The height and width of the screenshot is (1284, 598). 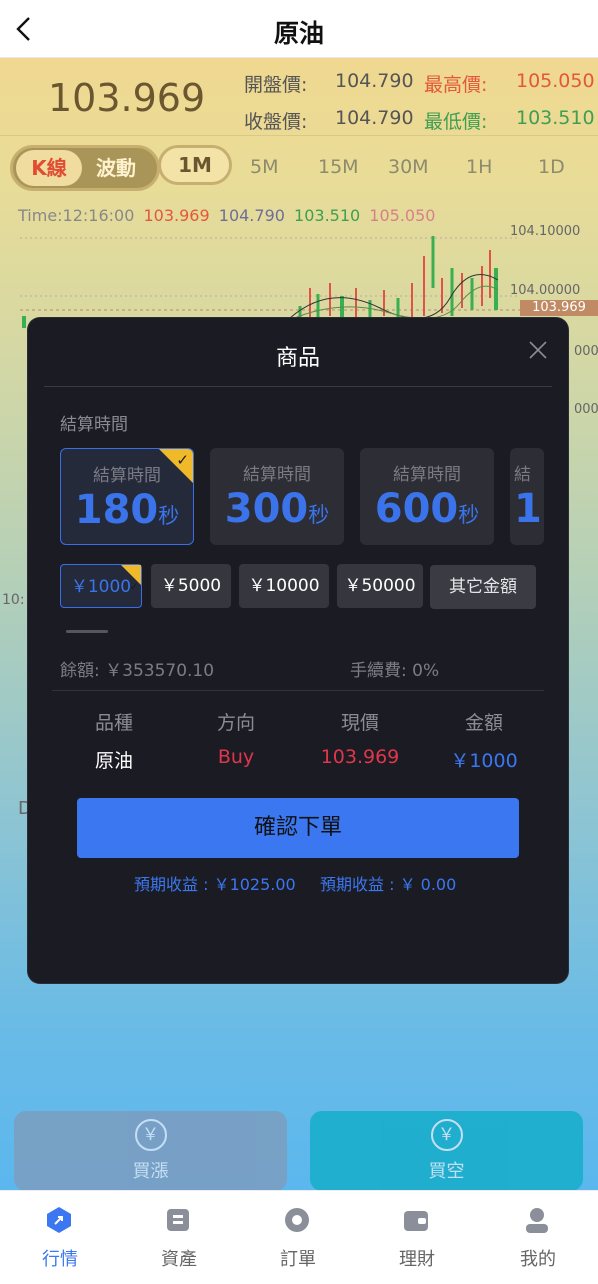 What do you see at coordinates (338, 167) in the screenshot?
I see `interval-15m: 15M` at bounding box center [338, 167].